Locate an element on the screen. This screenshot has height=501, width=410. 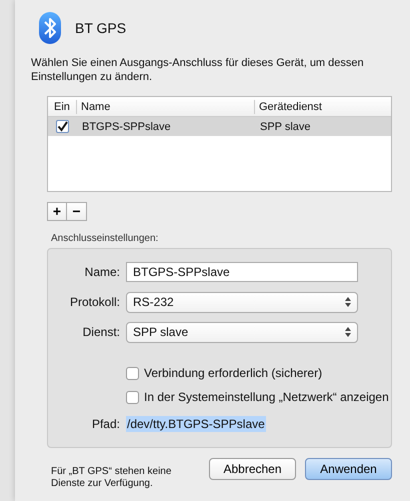
name-field: BTGPS-SPPslave is located at coordinates (242, 272).